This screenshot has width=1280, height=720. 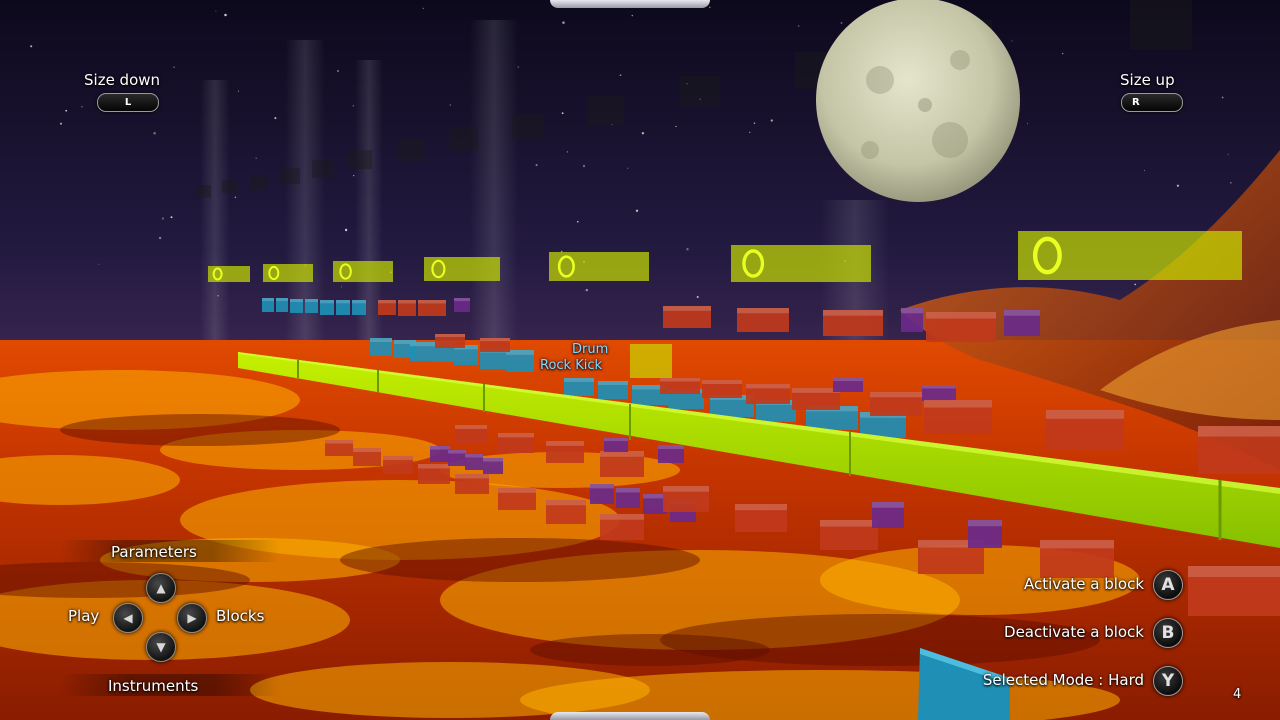 What do you see at coordinates (1074, 632) in the screenshot?
I see `deactivate-block-label: Deactivate a block` at bounding box center [1074, 632].